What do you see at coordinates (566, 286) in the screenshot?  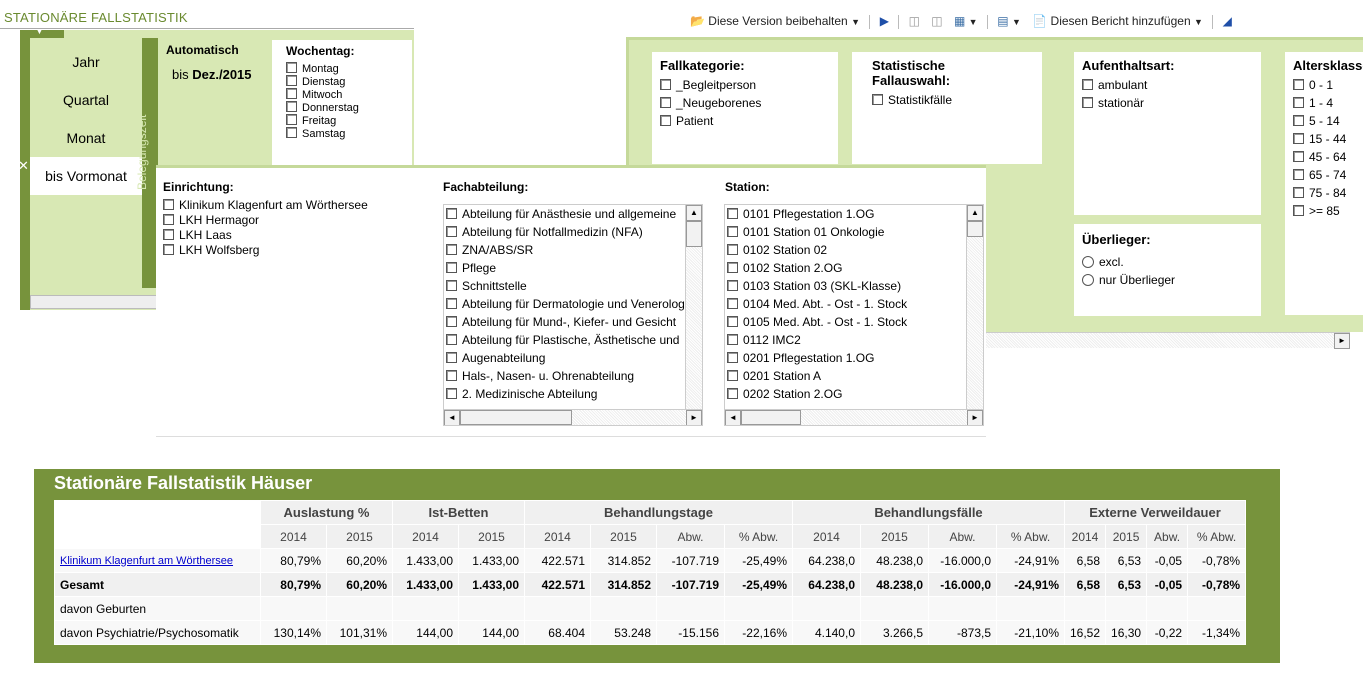 I see `checkbox-option: Schnittstelle` at bounding box center [566, 286].